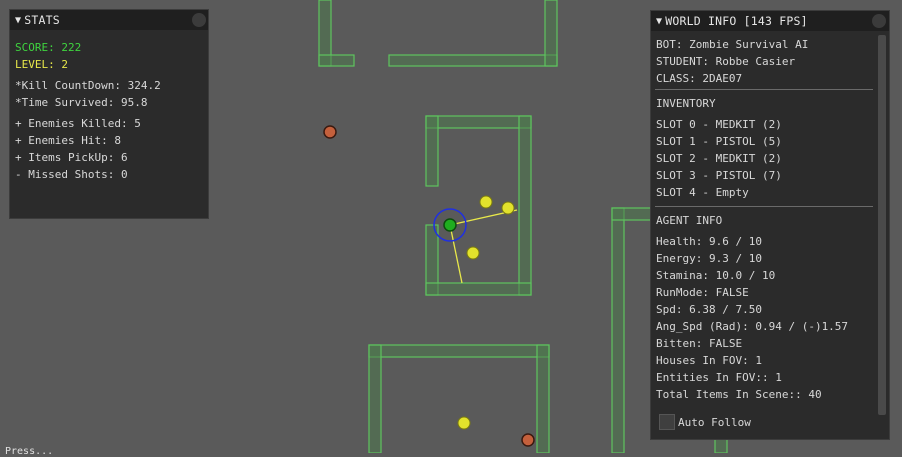 The image size is (902, 457). I want to click on kill-countdown-label: *Kill CountDown: 324.2, so click(88, 85).